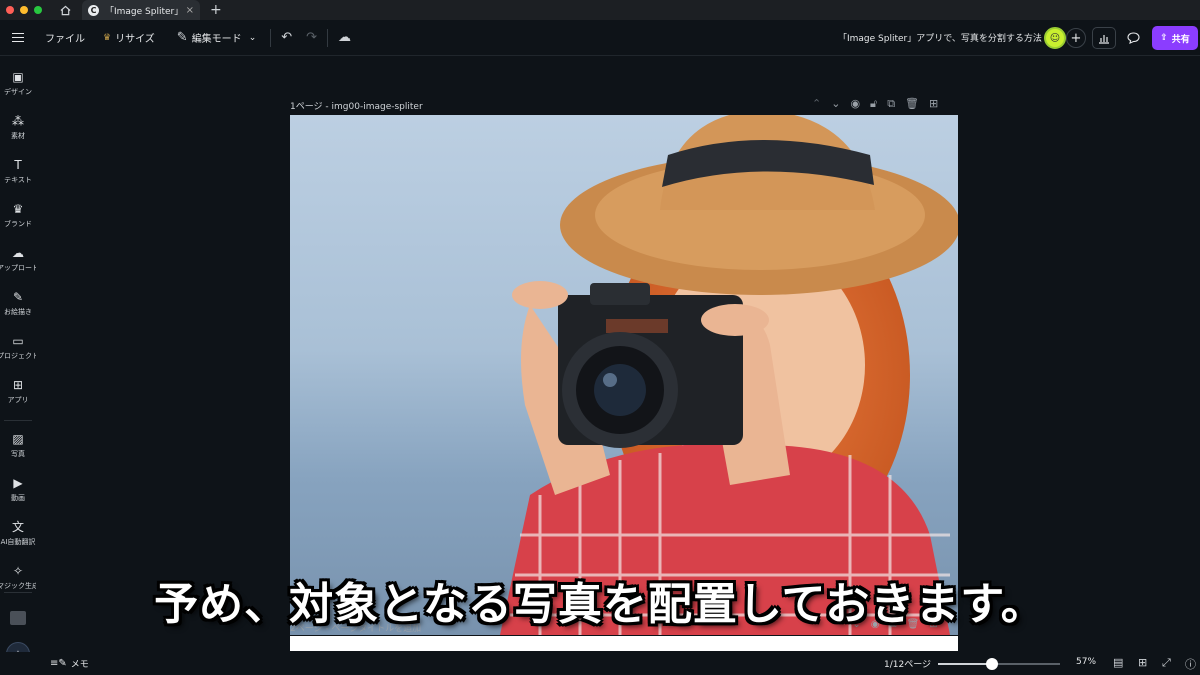 This screenshot has height=675, width=1200. What do you see at coordinates (940, 37) in the screenshot?
I see `document-title: 「Image Spliter」アプリで、写真を分割する方法` at bounding box center [940, 37].